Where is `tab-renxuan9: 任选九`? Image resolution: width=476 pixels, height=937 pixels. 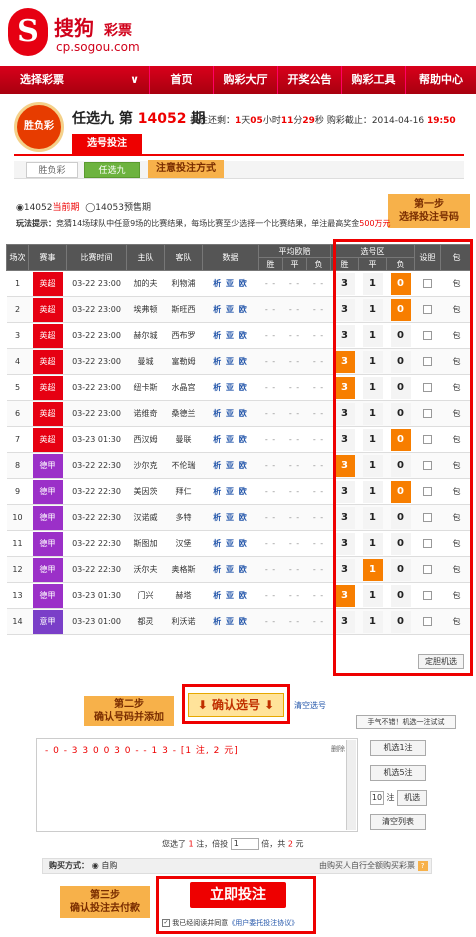
tab-renxuan9: 任选九 is located at coordinates (112, 170).